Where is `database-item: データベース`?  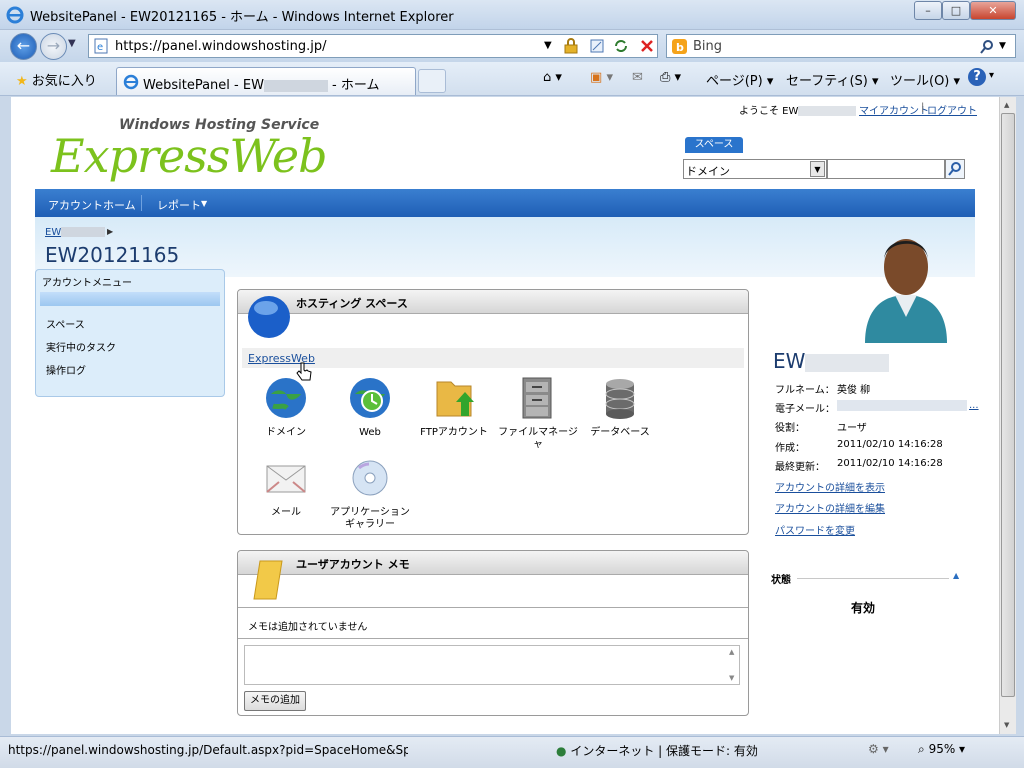 database-item: データベース is located at coordinates (620, 407).